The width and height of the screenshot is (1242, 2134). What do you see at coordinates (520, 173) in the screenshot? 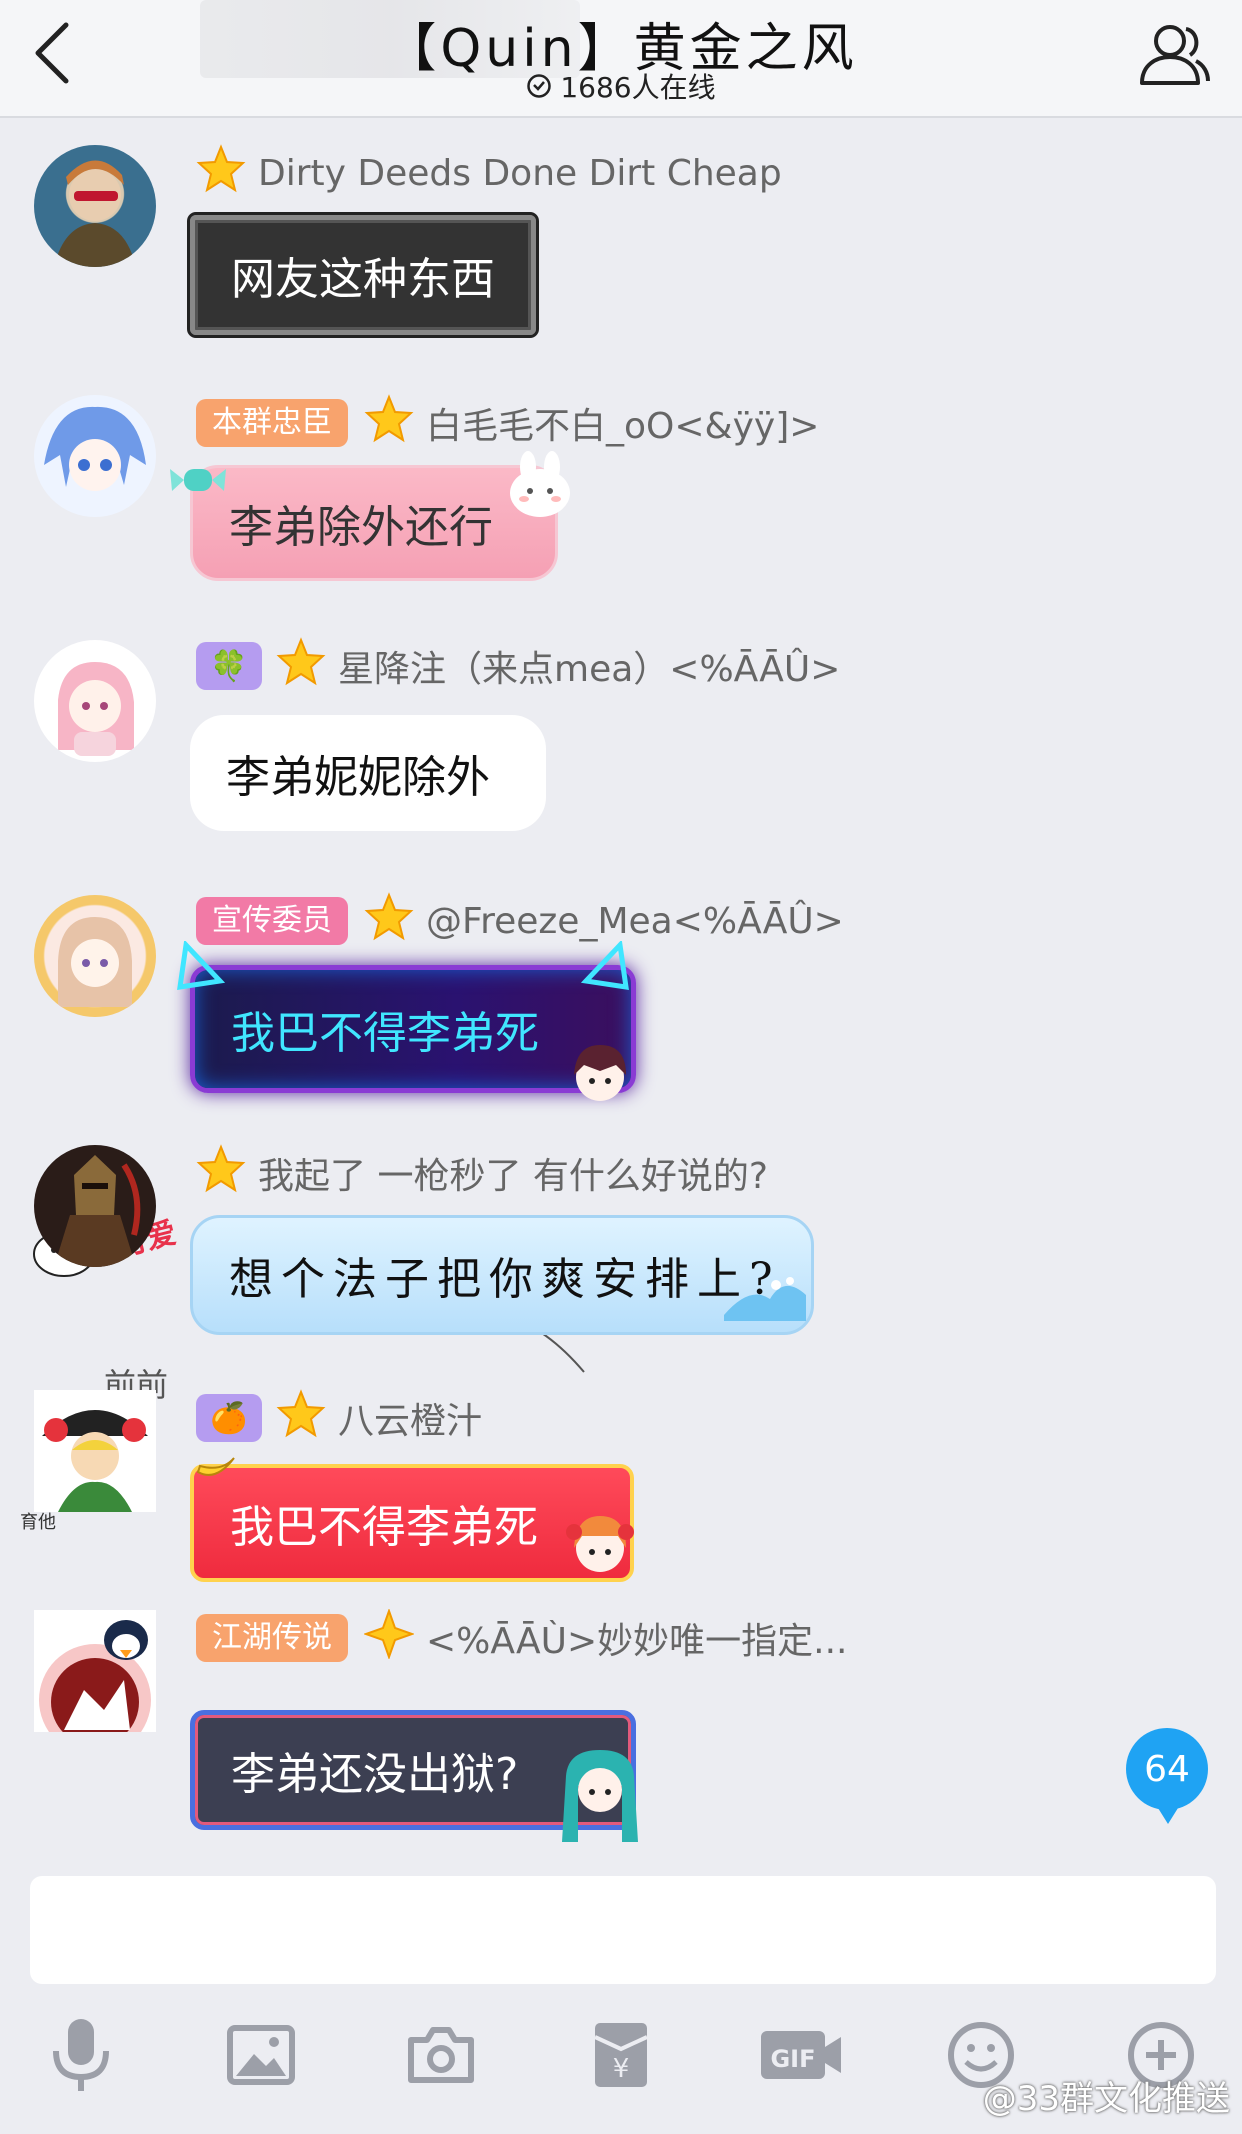
I see `sender-name: Dirty Deeds Done Dirt Cheap` at bounding box center [520, 173].